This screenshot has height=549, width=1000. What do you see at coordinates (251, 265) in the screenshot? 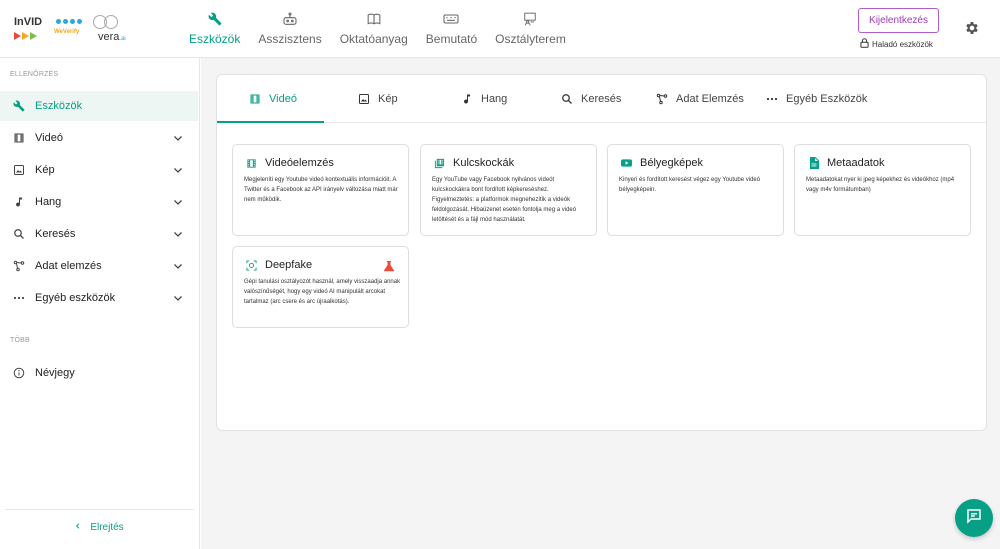
I see `deepfake-icon` at bounding box center [251, 265].